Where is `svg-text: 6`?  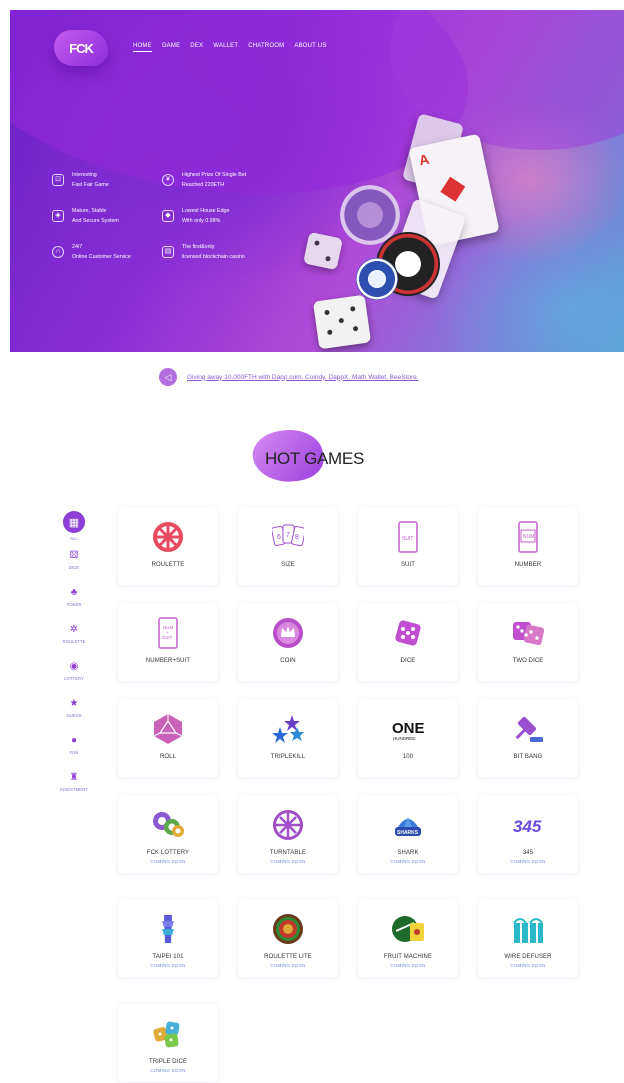 svg-text: 6 is located at coordinates (279, 537).